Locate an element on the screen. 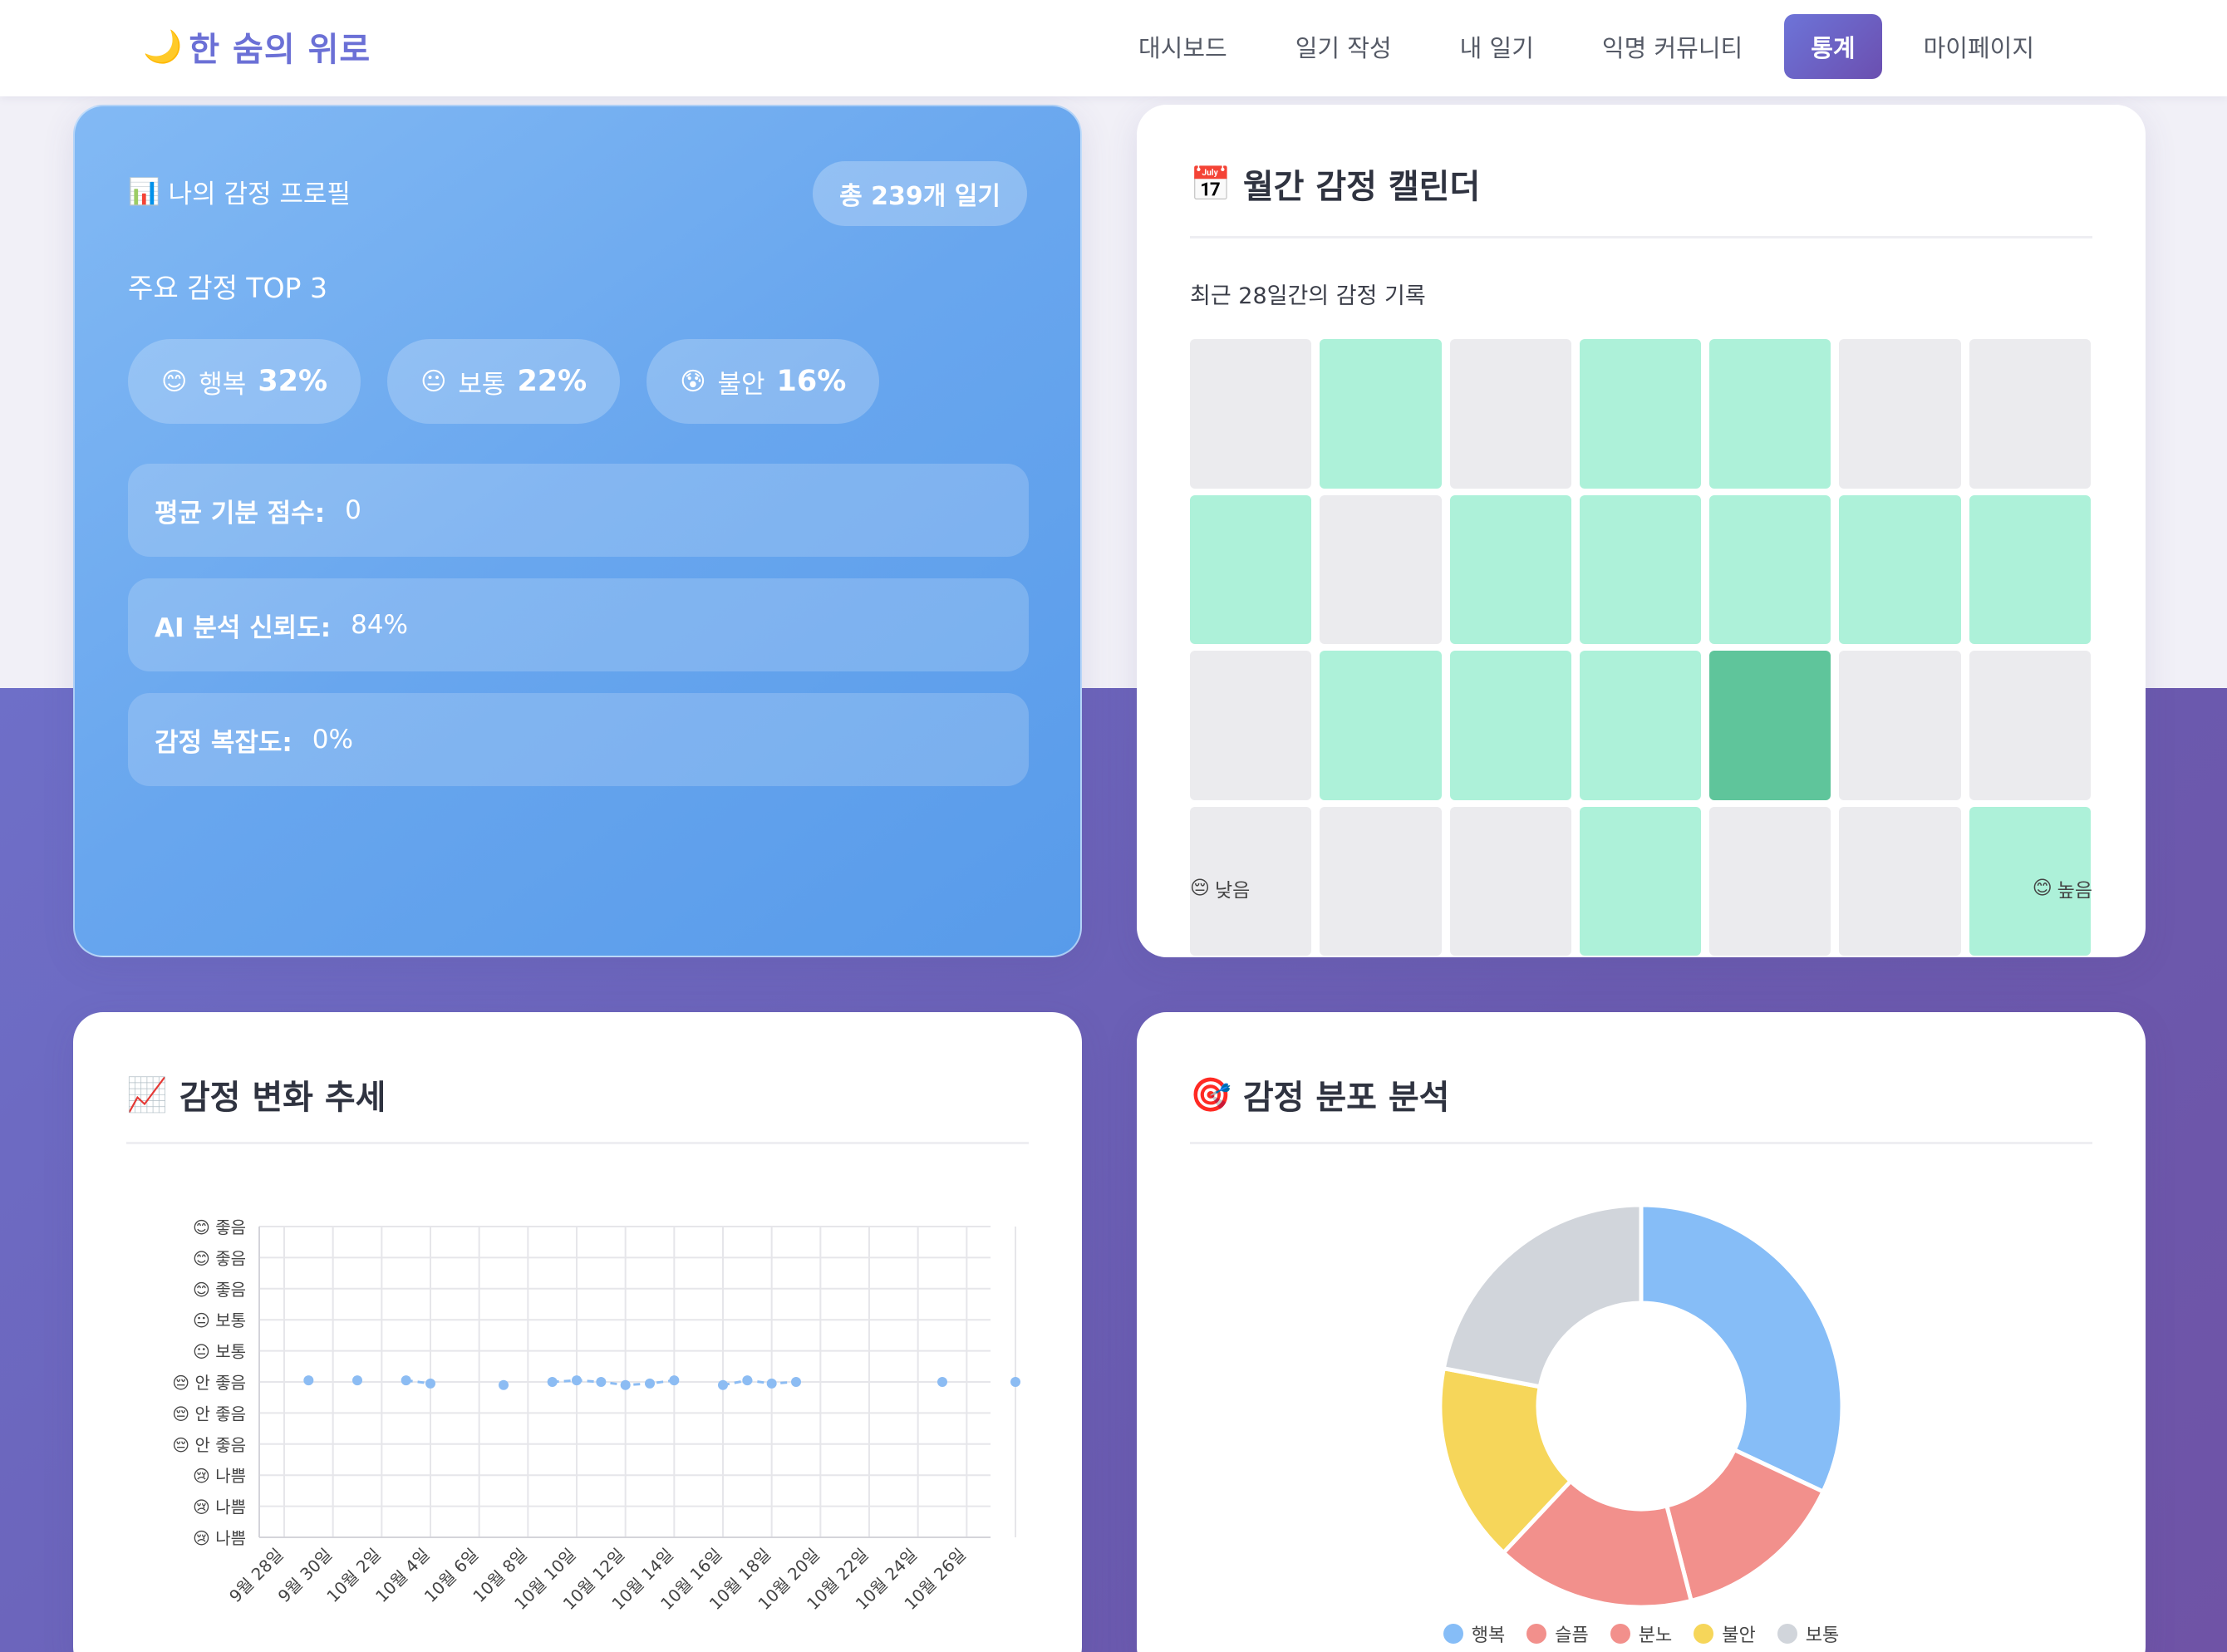  nav-menu: 대시보드 일기 작성 내 일기 익명 커뮤니티 통계 마이페이지 is located at coordinates (1586, 46).